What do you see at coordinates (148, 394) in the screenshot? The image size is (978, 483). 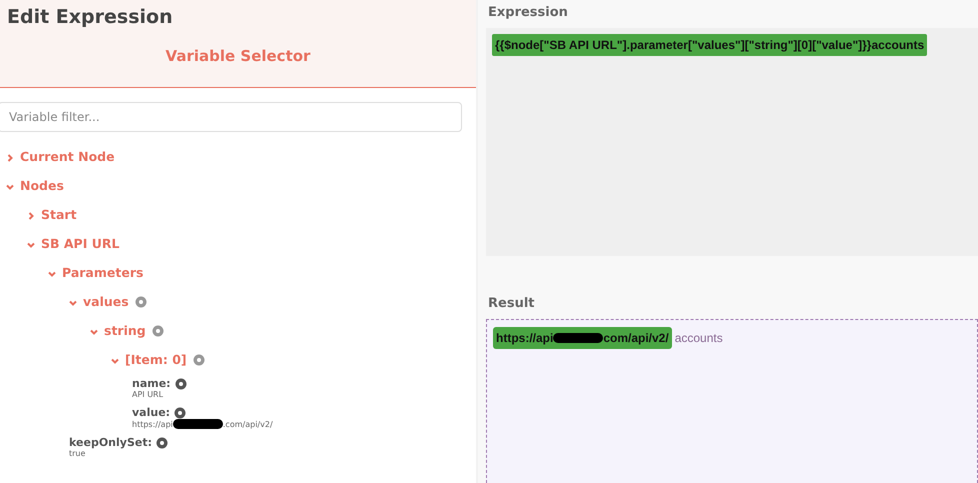 I see `property-value: API URL` at bounding box center [148, 394].